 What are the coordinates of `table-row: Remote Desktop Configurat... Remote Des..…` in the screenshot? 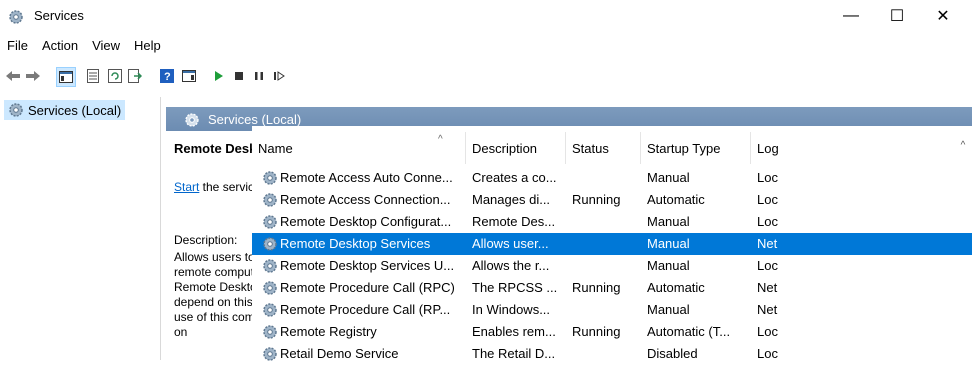 It's located at (612, 222).